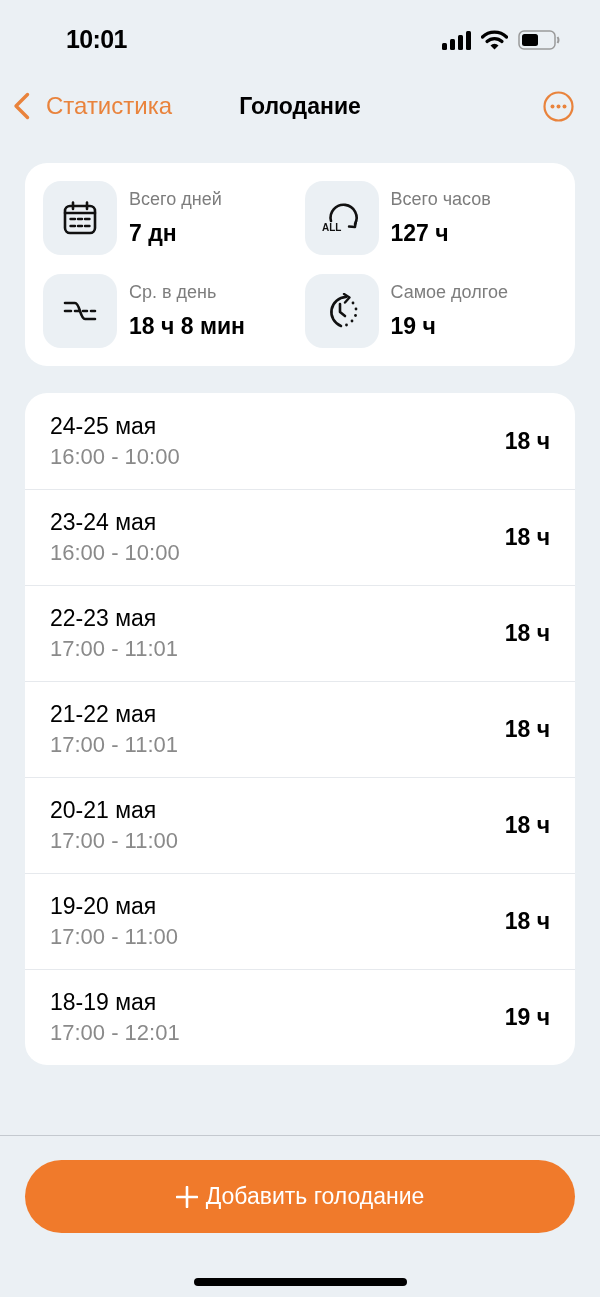 This screenshot has width=600, height=1297. Describe the element at coordinates (104, 714) in the screenshot. I see `fast-dates: 21-22 мая` at that location.